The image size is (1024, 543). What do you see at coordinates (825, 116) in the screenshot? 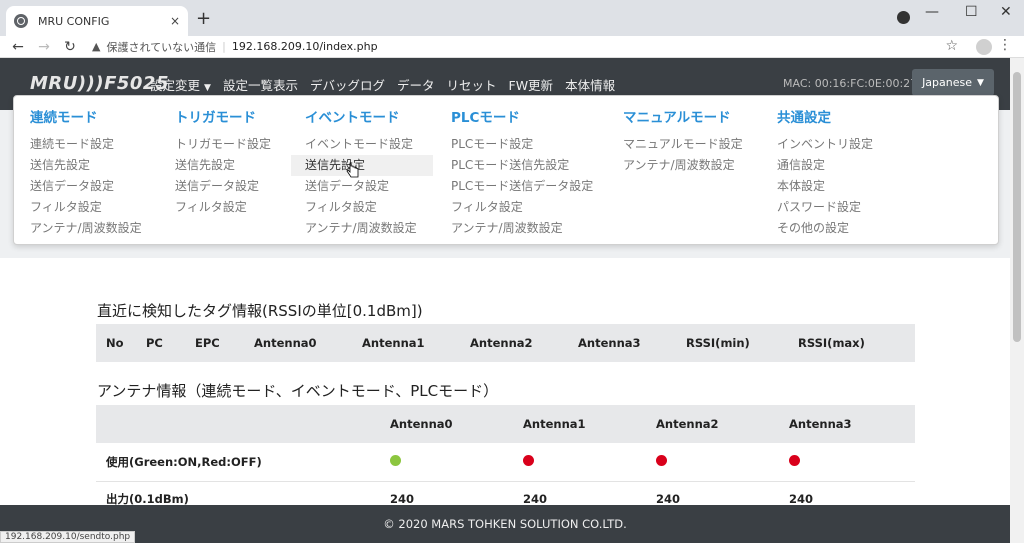
I see `dropdown-heading: 共通設定` at bounding box center [825, 116].